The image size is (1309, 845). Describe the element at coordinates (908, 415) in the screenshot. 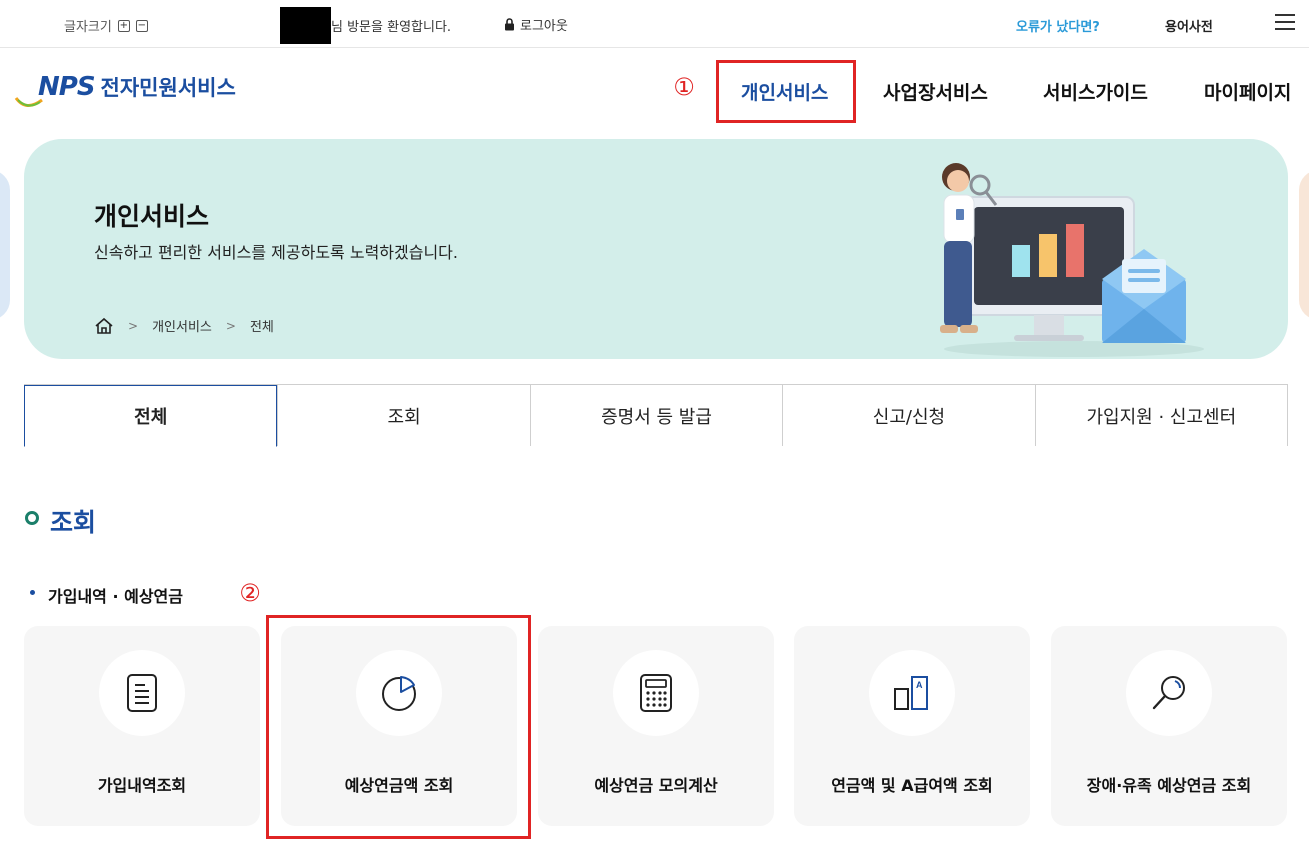

I see `tab-report-apply: 신고/신청` at that location.